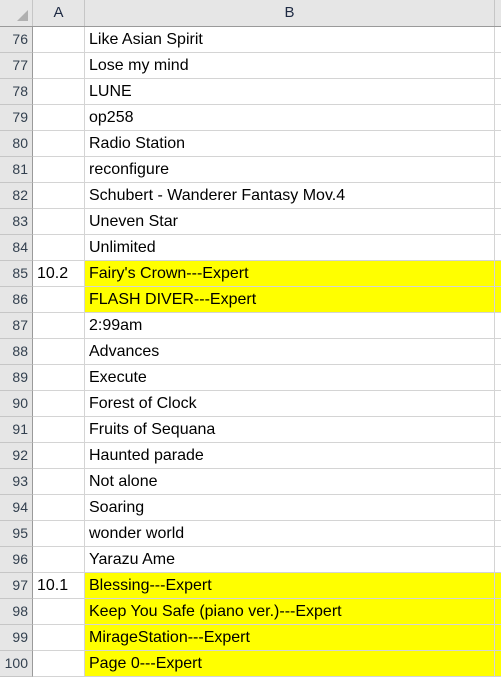  Describe the element at coordinates (290, 92) in the screenshot. I see `cell-b: LUNE` at that location.